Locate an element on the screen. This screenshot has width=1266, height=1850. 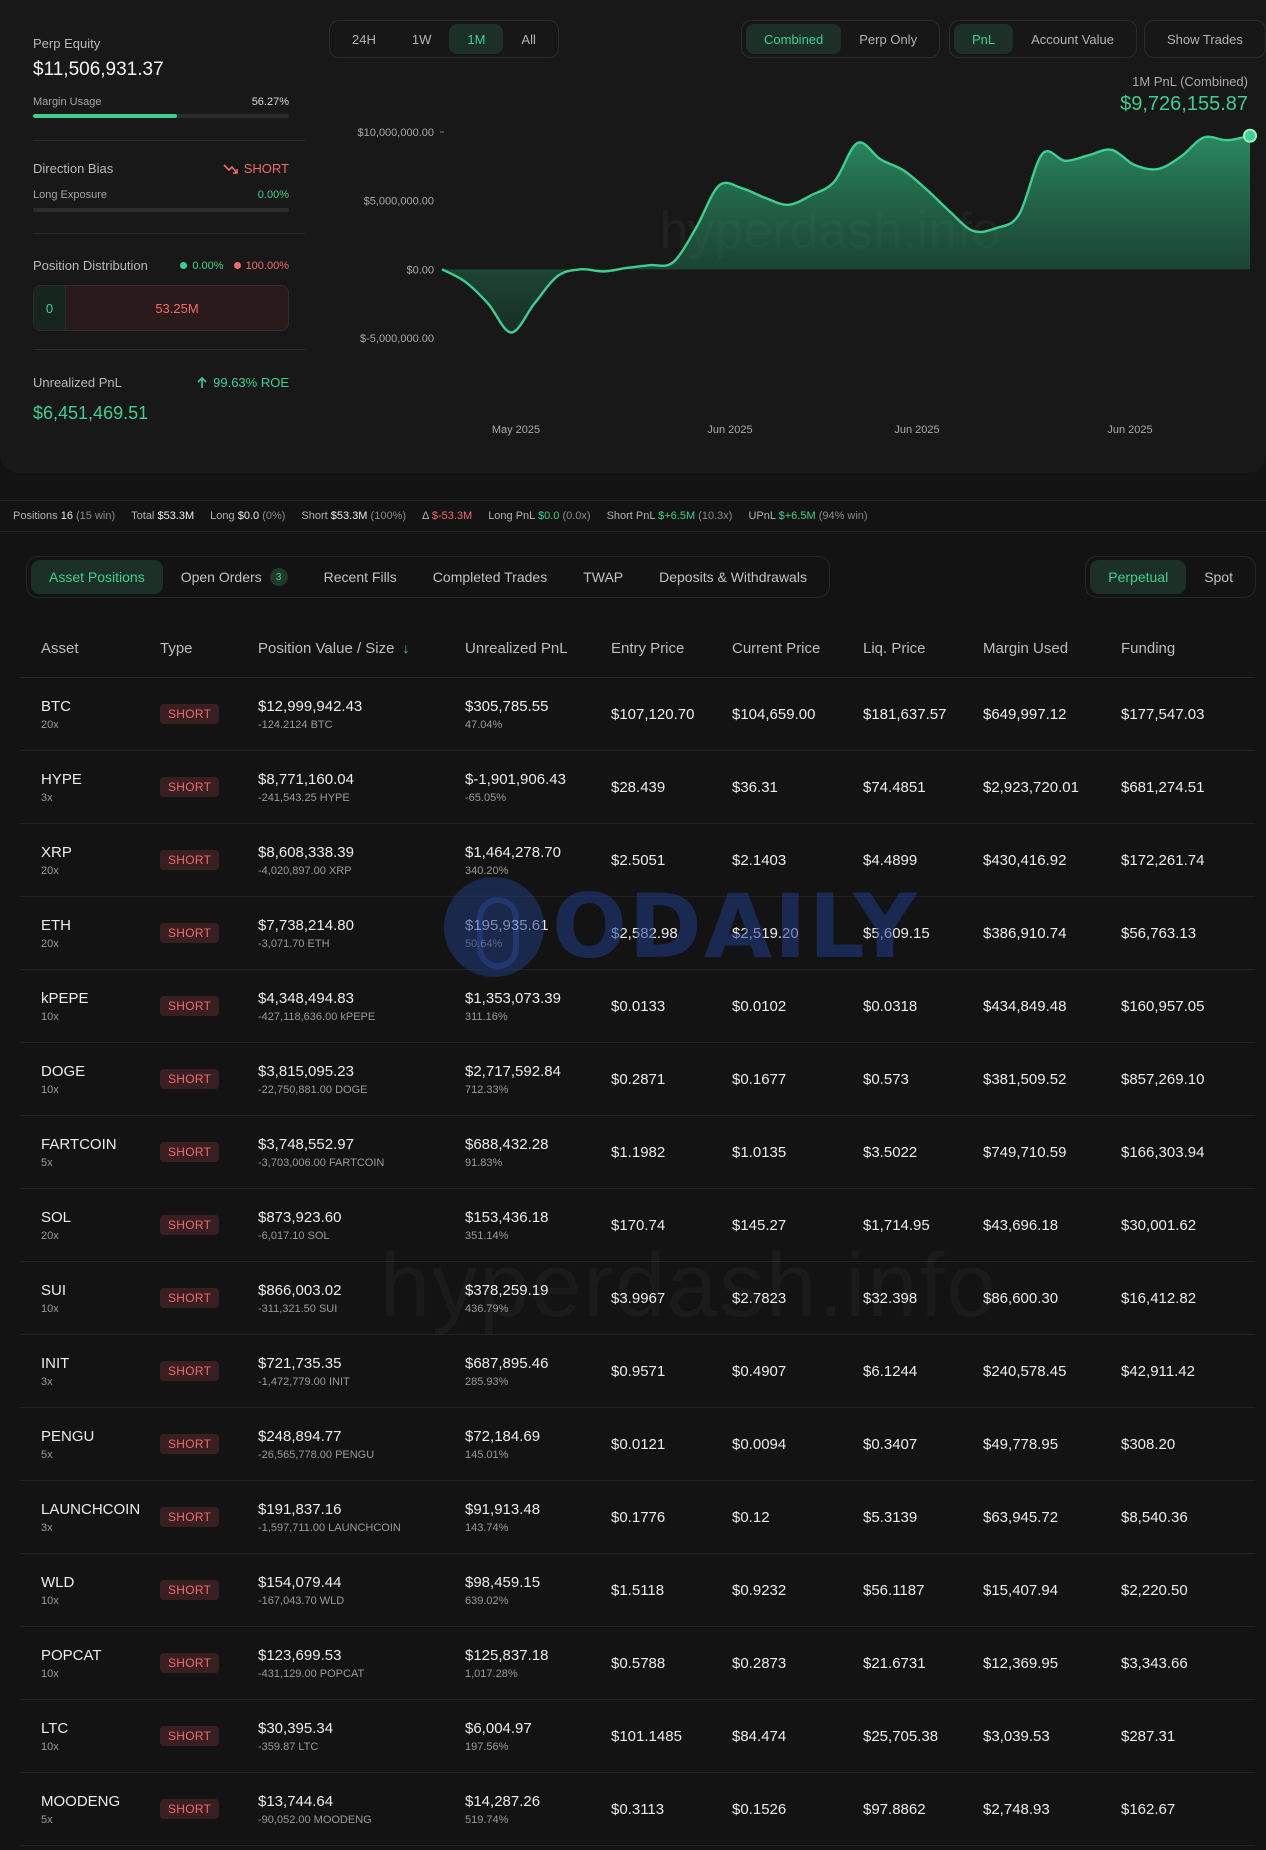
asset-name: POPCAT is located at coordinates (100, 1655).